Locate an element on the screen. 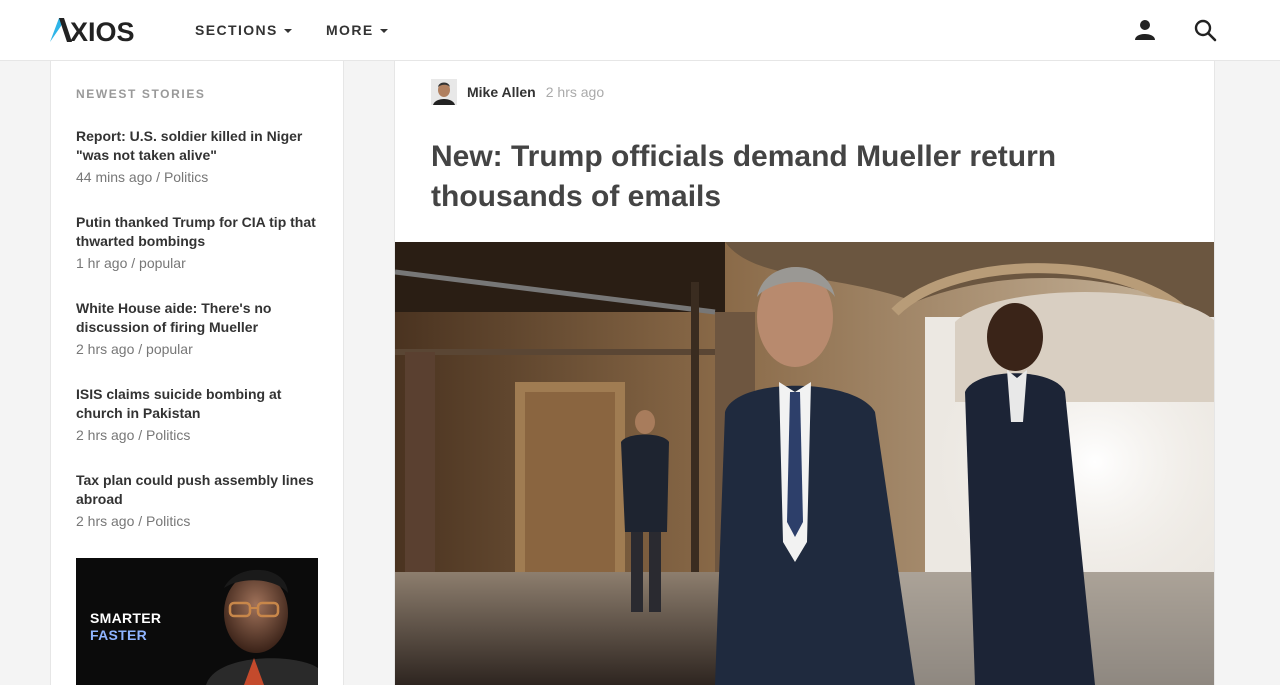 This screenshot has height=685, width=1280. axios-logo-mark: XIOS is located at coordinates (92, 30).